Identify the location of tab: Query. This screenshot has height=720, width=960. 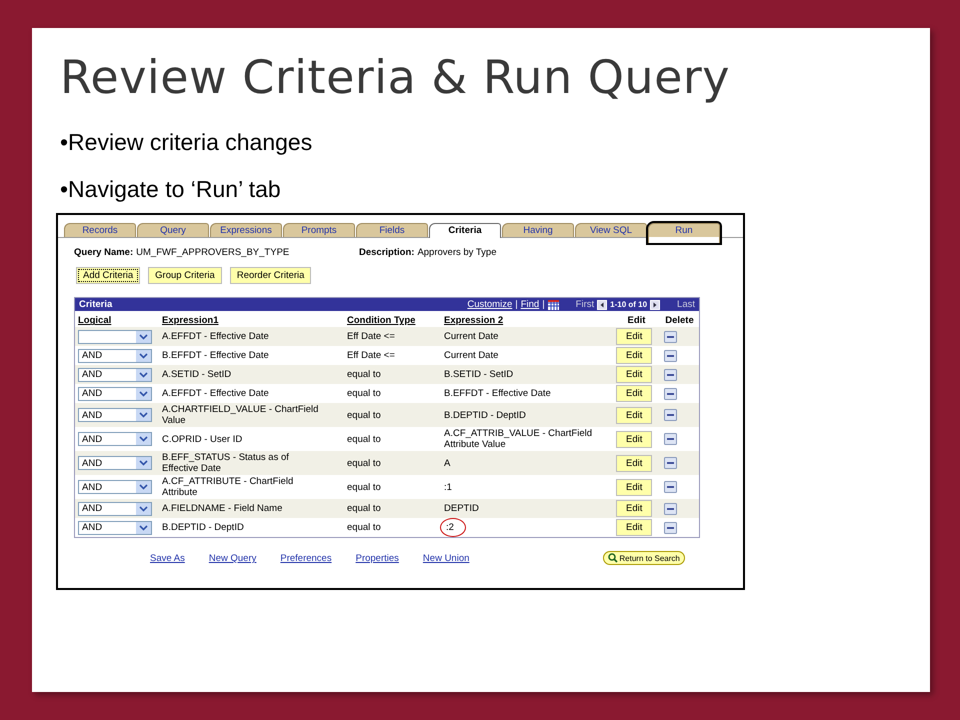
(173, 230).